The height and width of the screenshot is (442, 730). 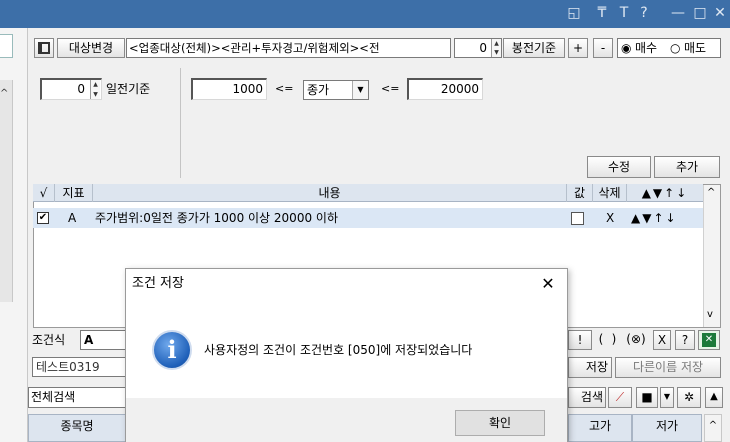 What do you see at coordinates (600, 428) in the screenshot?
I see `results-header-high: 고가` at bounding box center [600, 428].